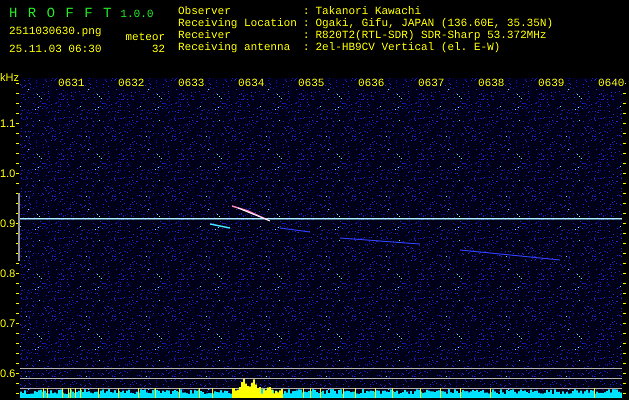  What do you see at coordinates (368, 12) in the screenshot?
I see `info-value: Takanori Kawachi` at bounding box center [368, 12].